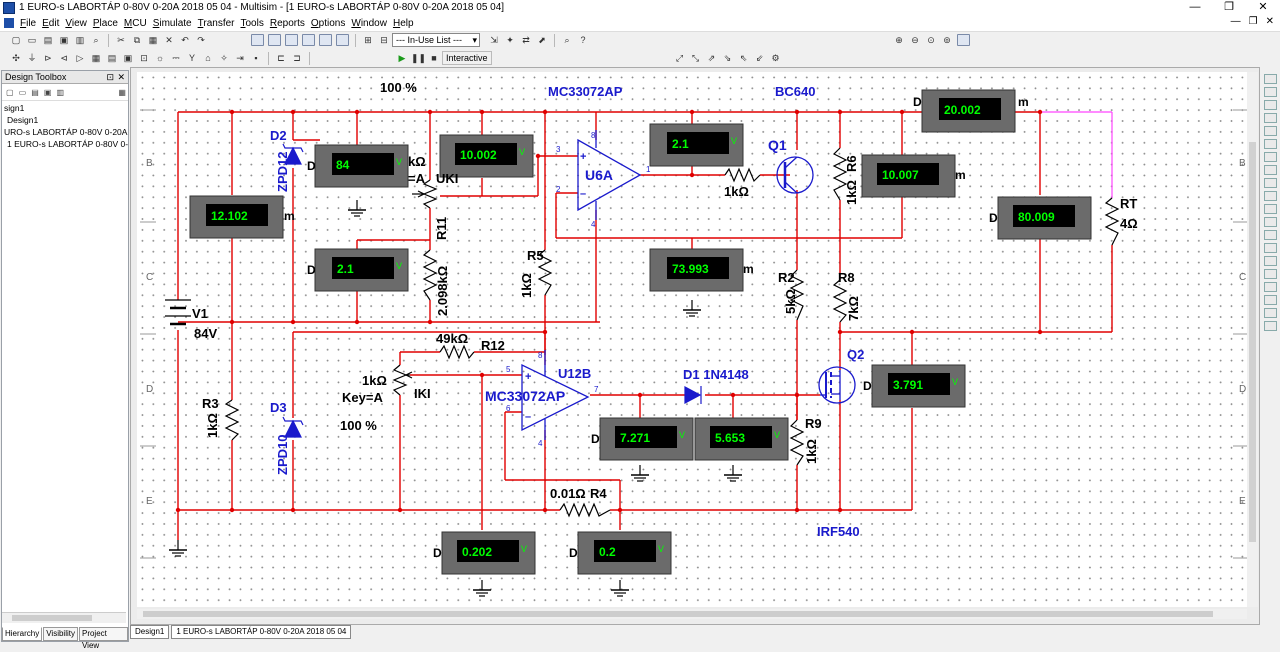 The image size is (1280, 652). Describe the element at coordinates (398, 87) in the screenshot. I see `label-pct-top: 100 %` at that location.